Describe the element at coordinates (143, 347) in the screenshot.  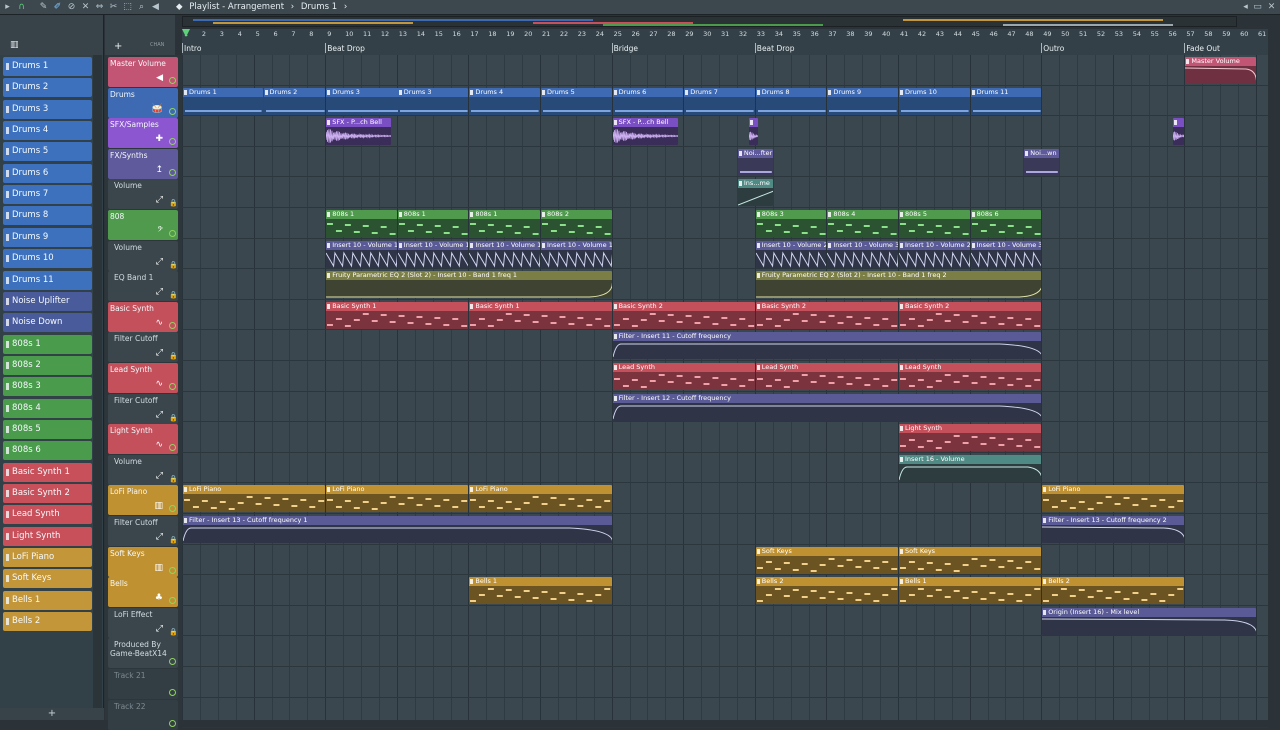
I see `track-header: Filter Cutoff ⤢ 🔒` at that location.